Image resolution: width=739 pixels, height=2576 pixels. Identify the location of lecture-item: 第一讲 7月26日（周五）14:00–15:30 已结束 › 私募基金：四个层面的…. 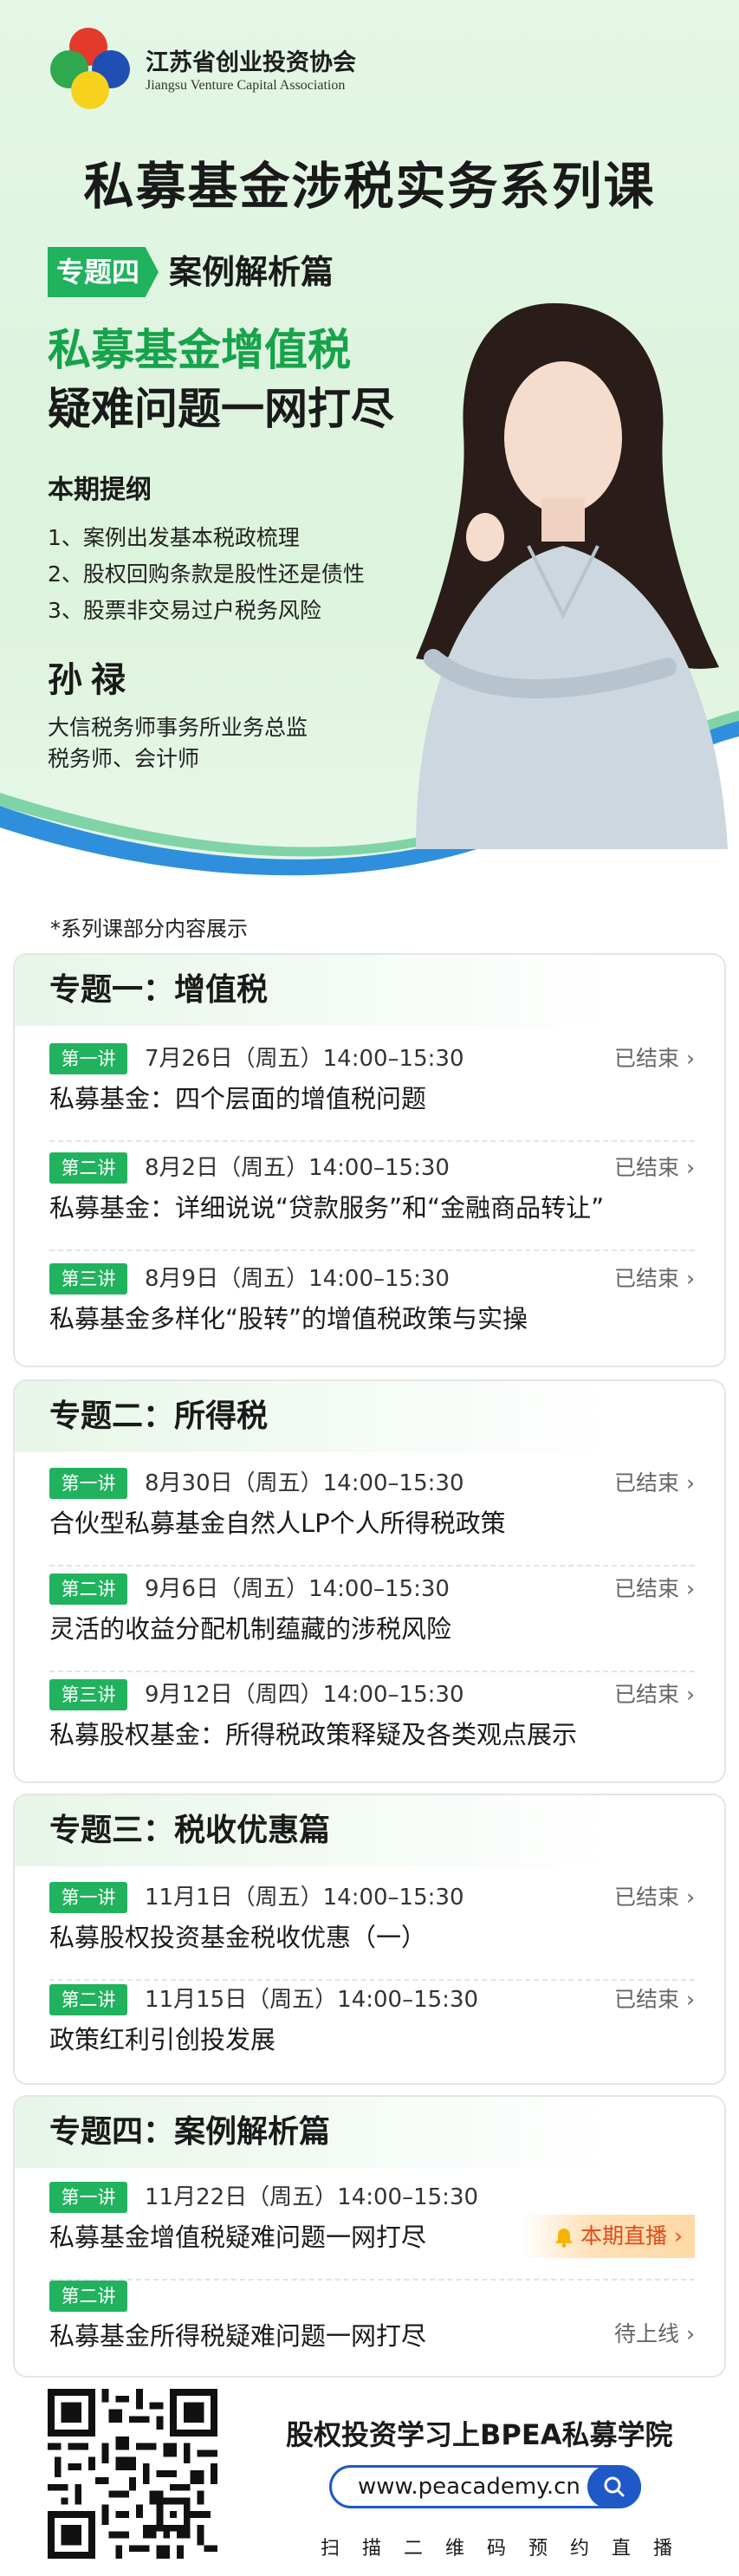
(372, 1095).